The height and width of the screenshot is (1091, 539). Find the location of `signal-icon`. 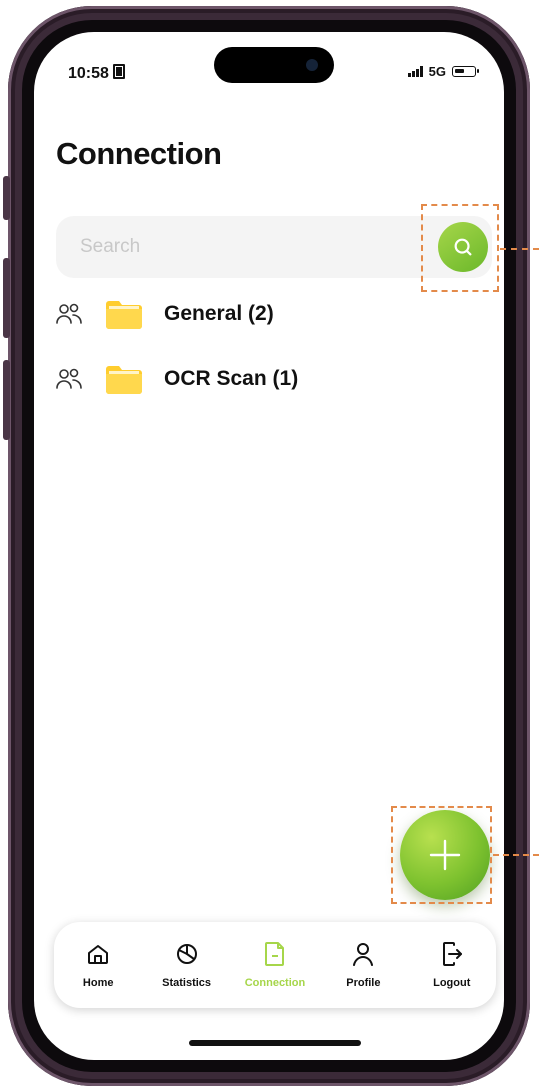

signal-icon is located at coordinates (415, 71).